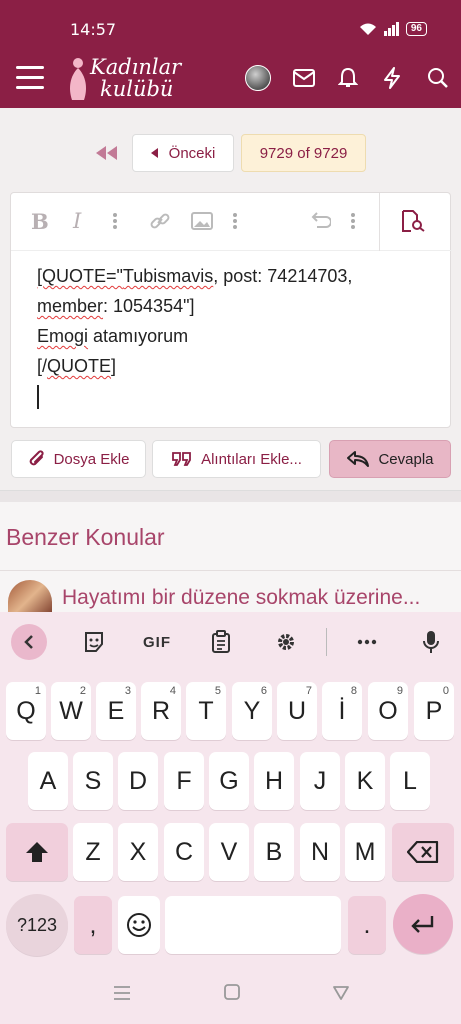  I want to click on paperclip-icon, so click(36, 458).